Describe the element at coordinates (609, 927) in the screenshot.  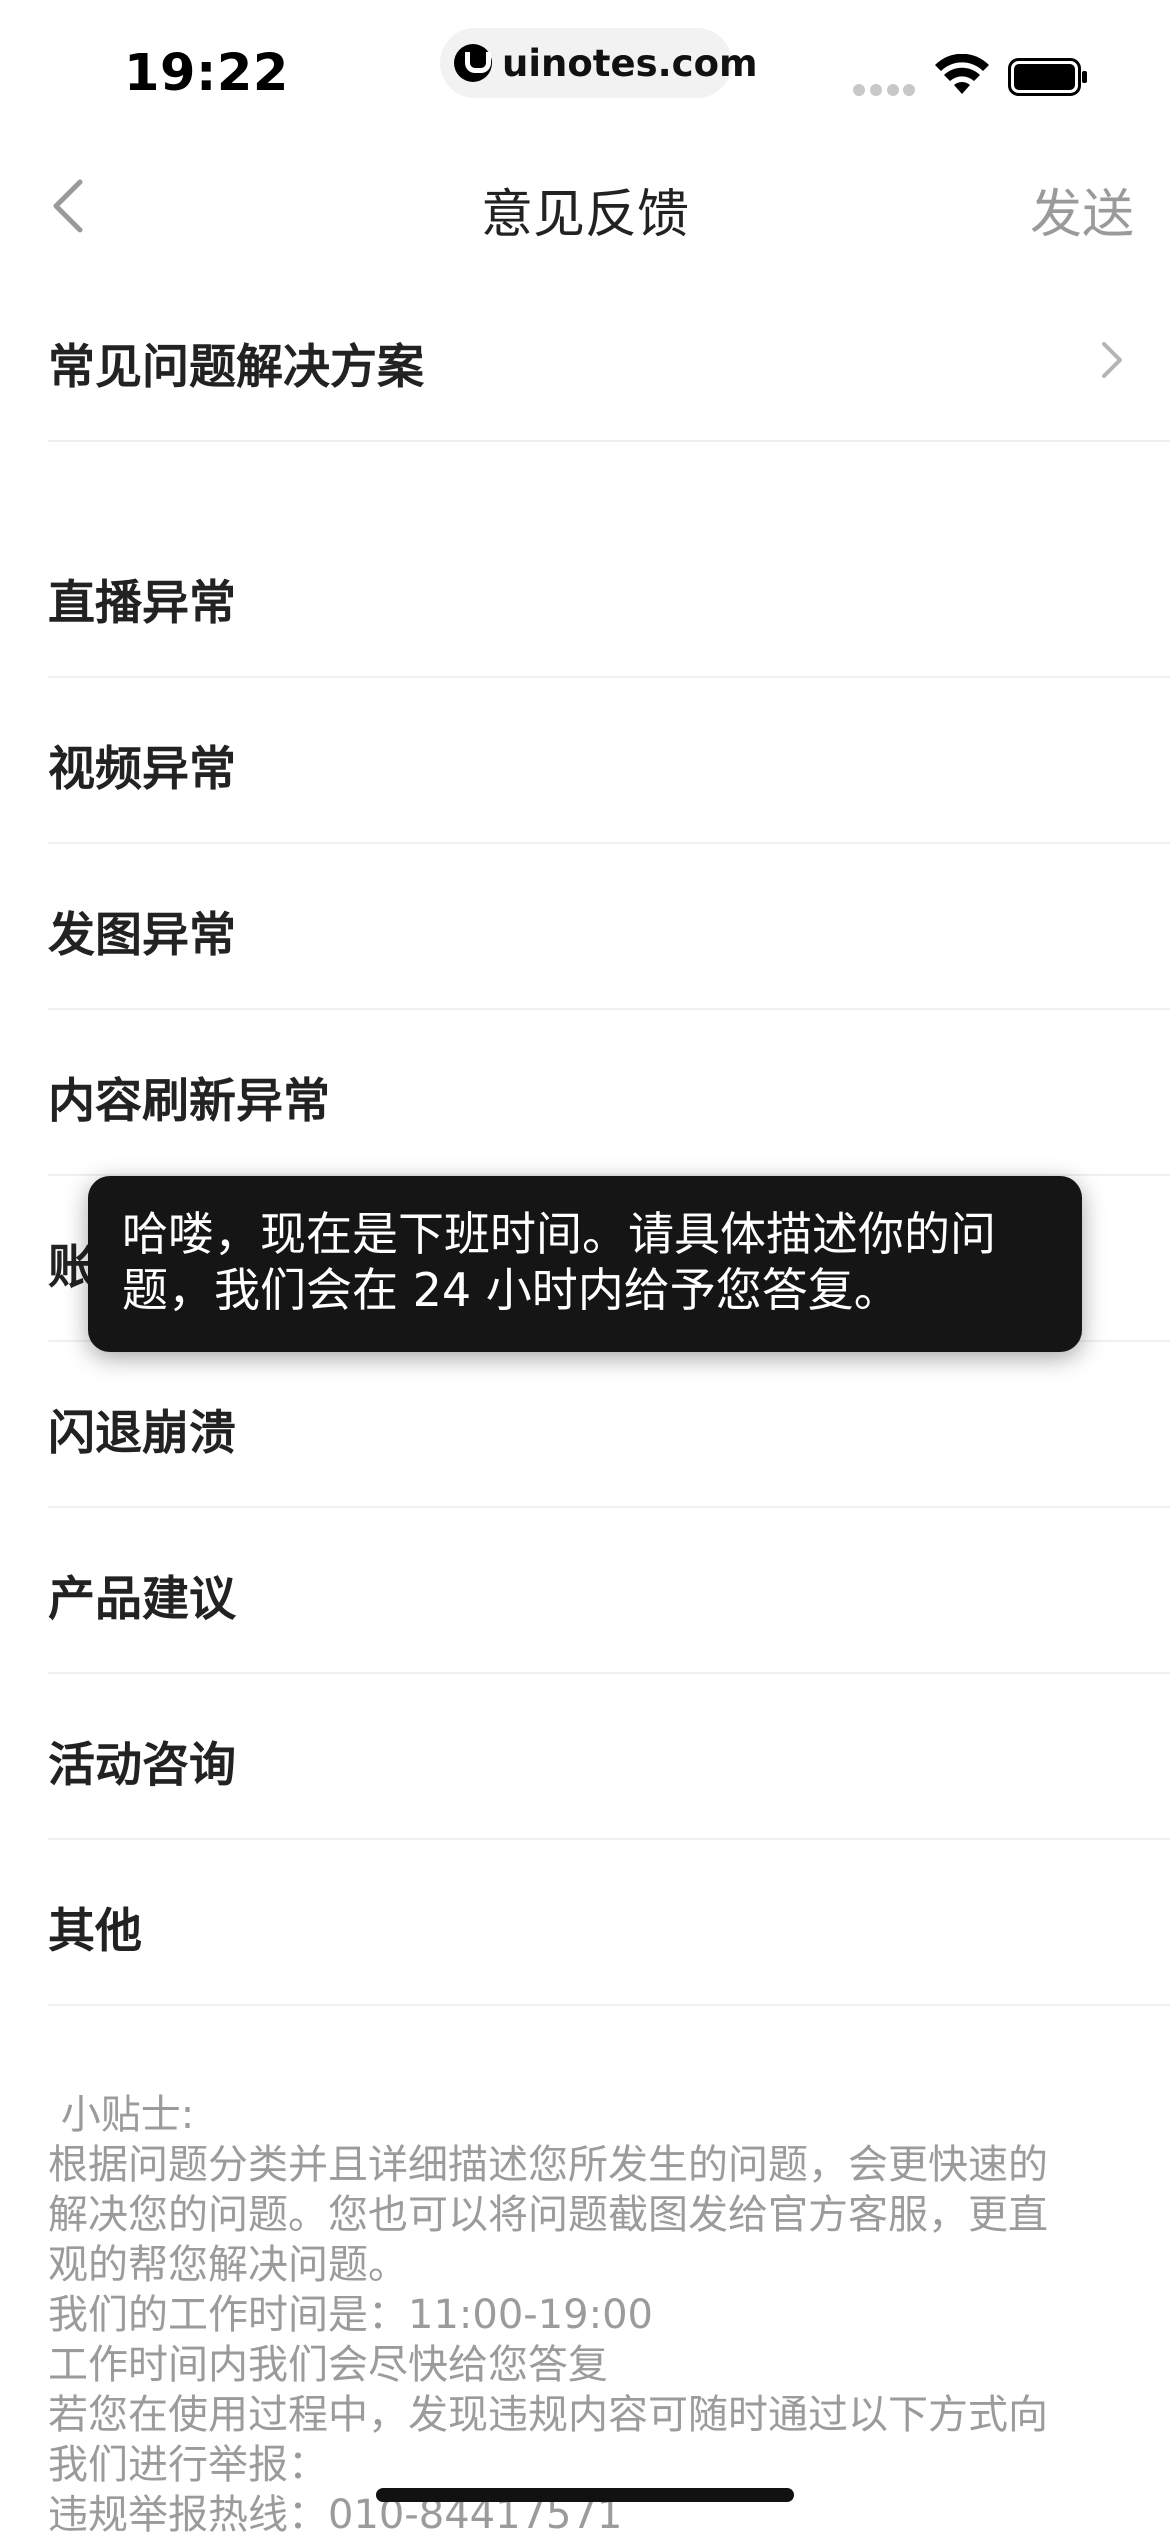
I see `category-item-image-post: 发图异常` at that location.